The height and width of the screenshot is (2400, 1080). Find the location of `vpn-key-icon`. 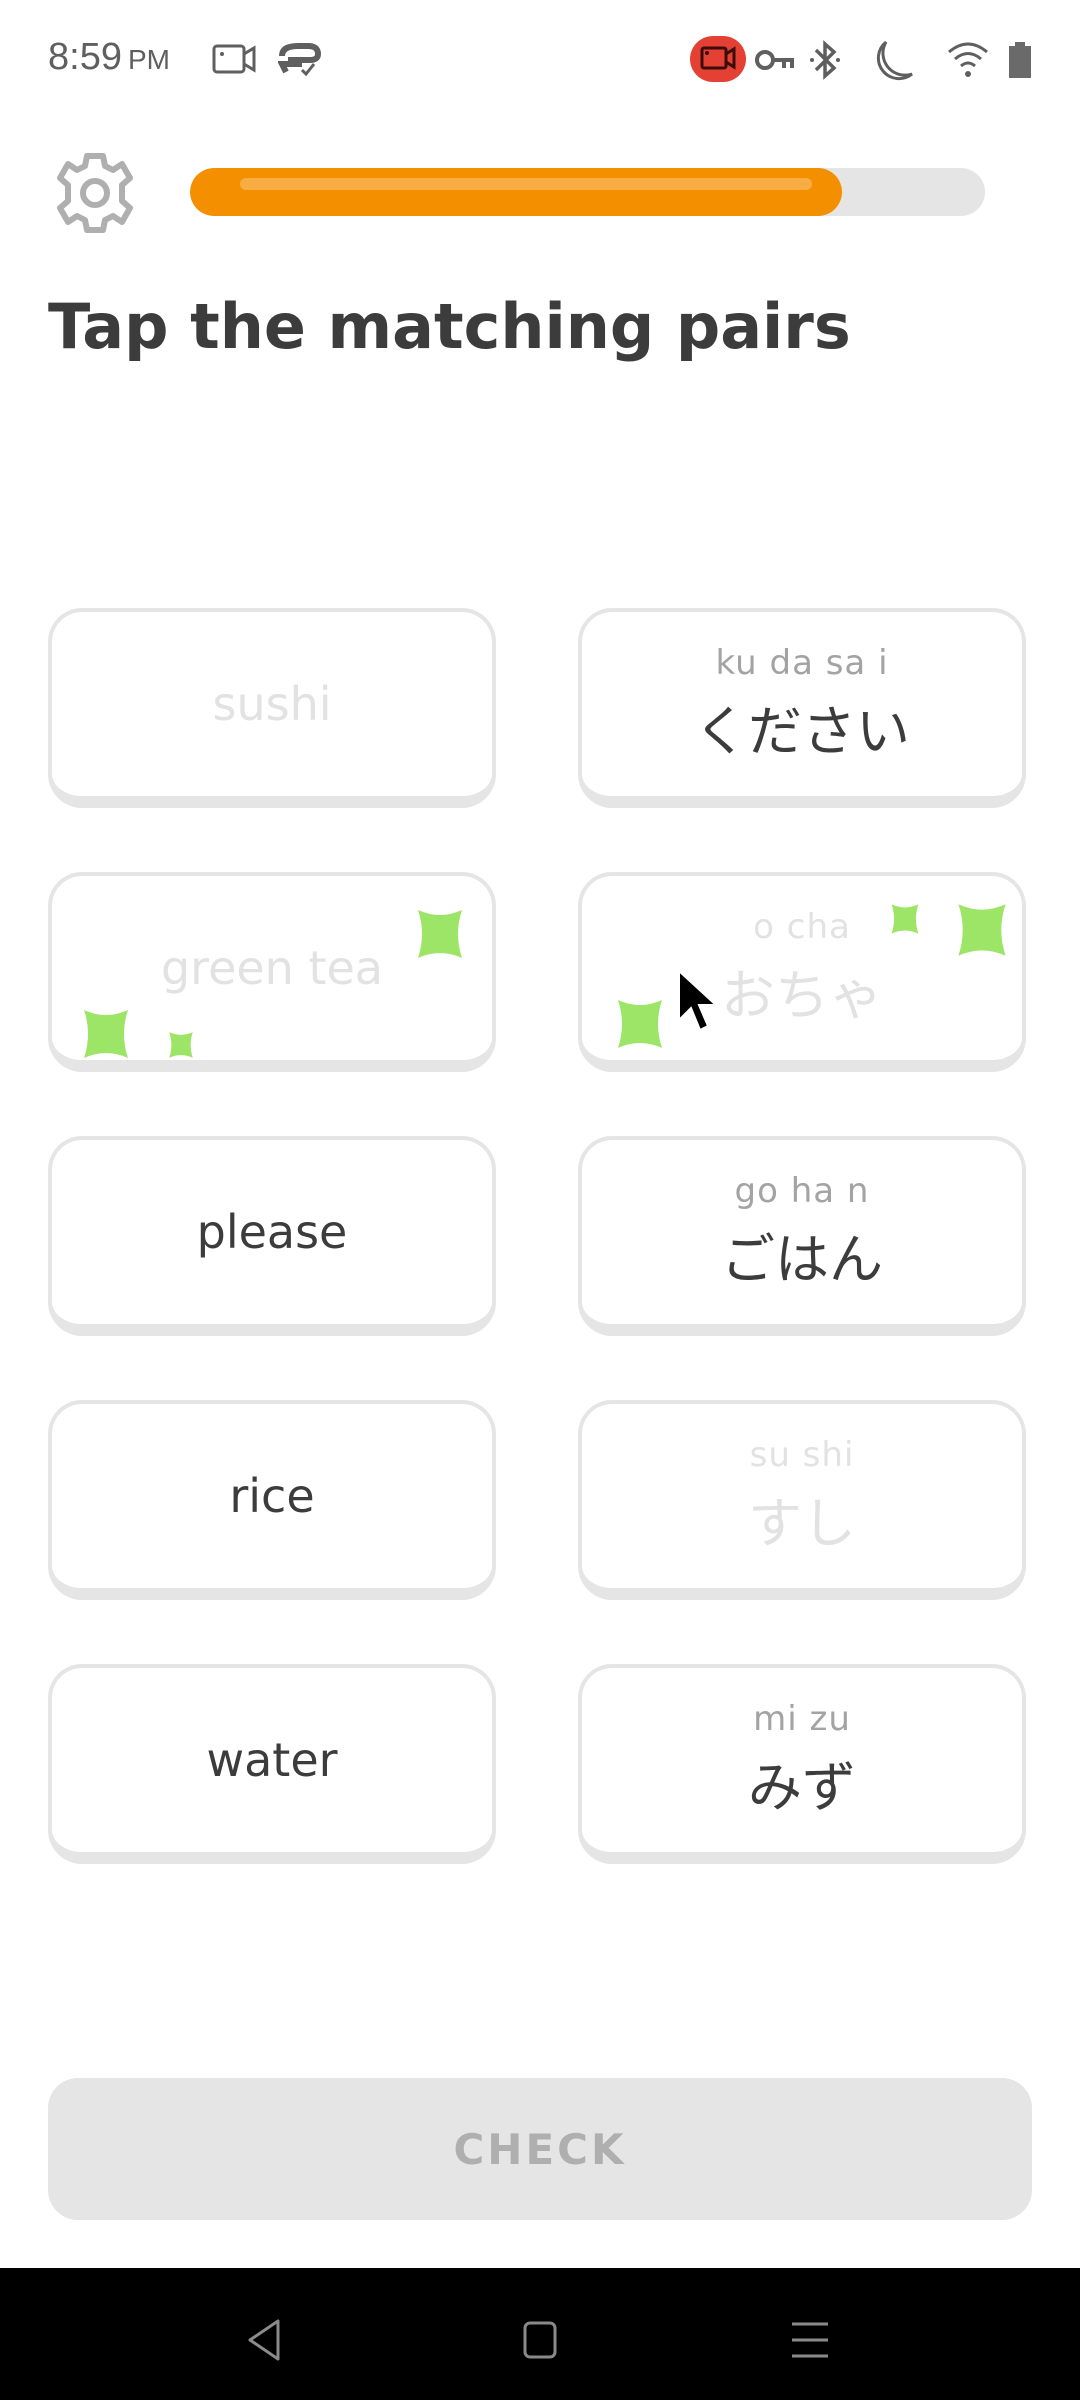

vpn-key-icon is located at coordinates (774, 60).